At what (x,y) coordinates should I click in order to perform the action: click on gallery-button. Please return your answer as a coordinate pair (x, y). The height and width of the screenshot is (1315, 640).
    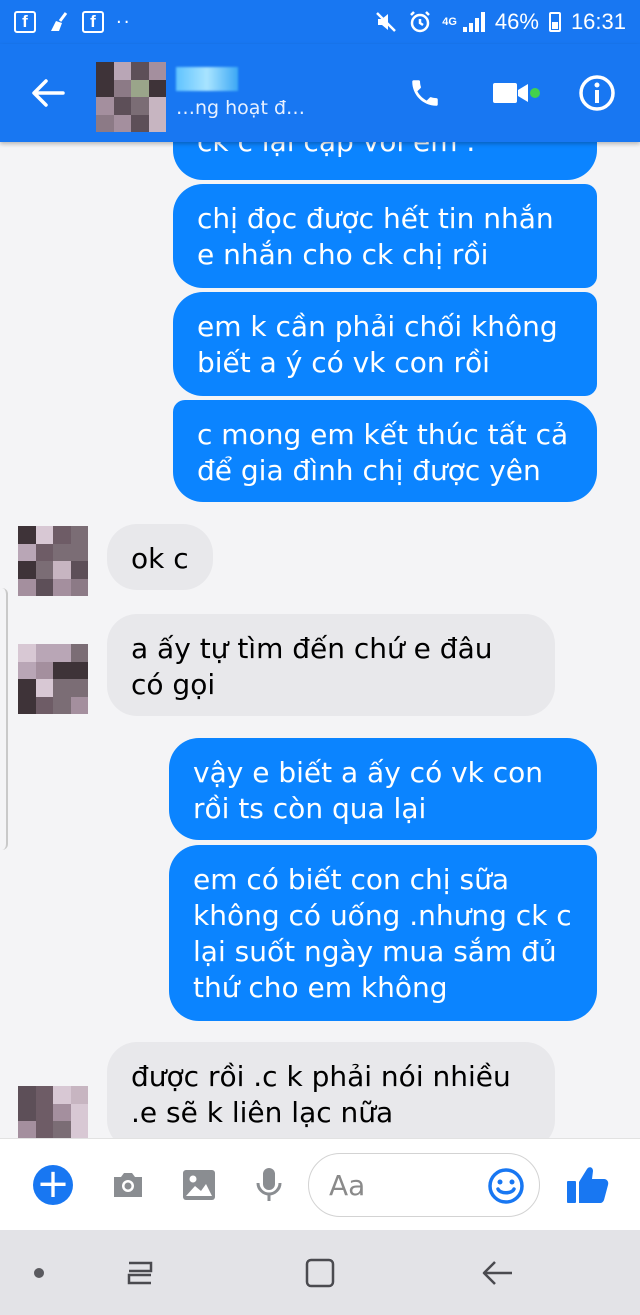
    Looking at the image, I should click on (199, 1185).